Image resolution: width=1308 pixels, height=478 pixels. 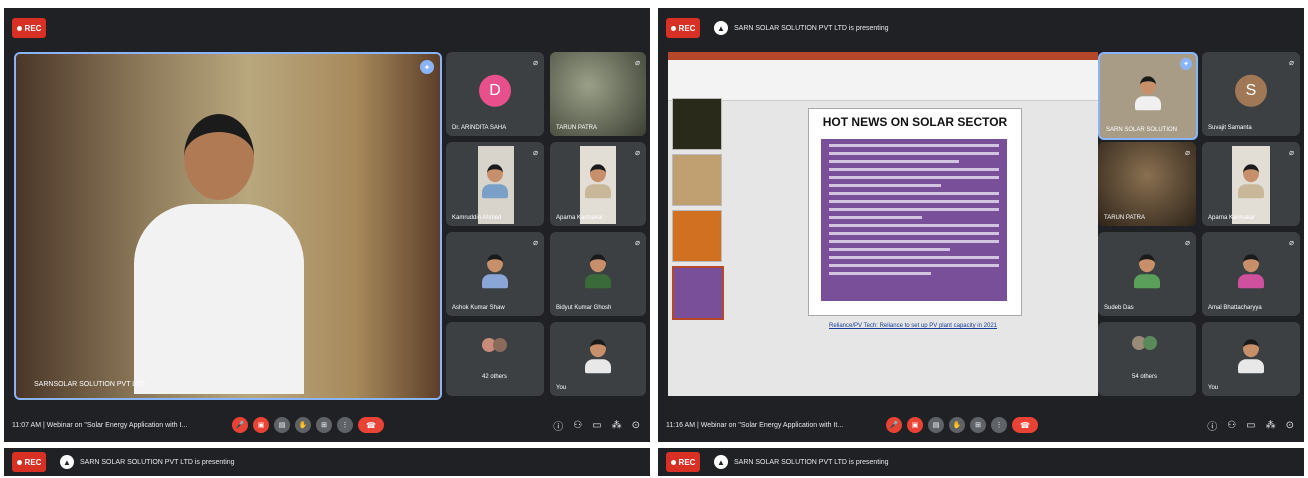 I want to click on presenter-tile: SARN SOLAR SOLUTION ✦, so click(x=1148, y=96).